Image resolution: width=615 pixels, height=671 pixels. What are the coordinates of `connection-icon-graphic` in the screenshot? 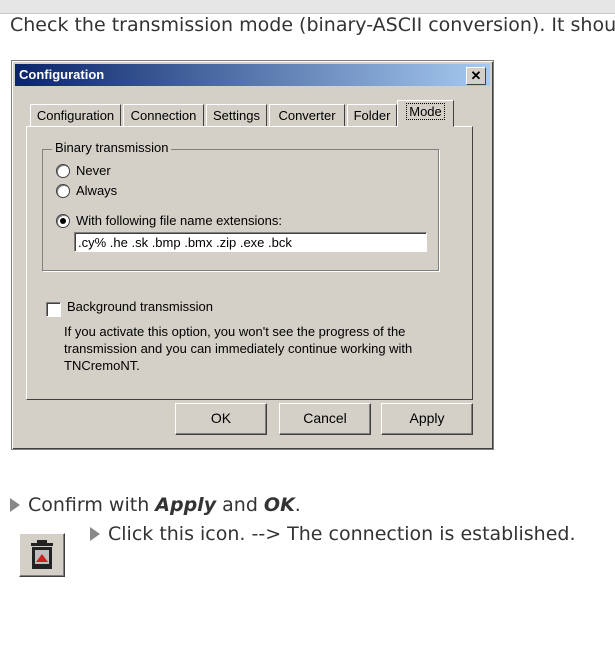 It's located at (42, 554).